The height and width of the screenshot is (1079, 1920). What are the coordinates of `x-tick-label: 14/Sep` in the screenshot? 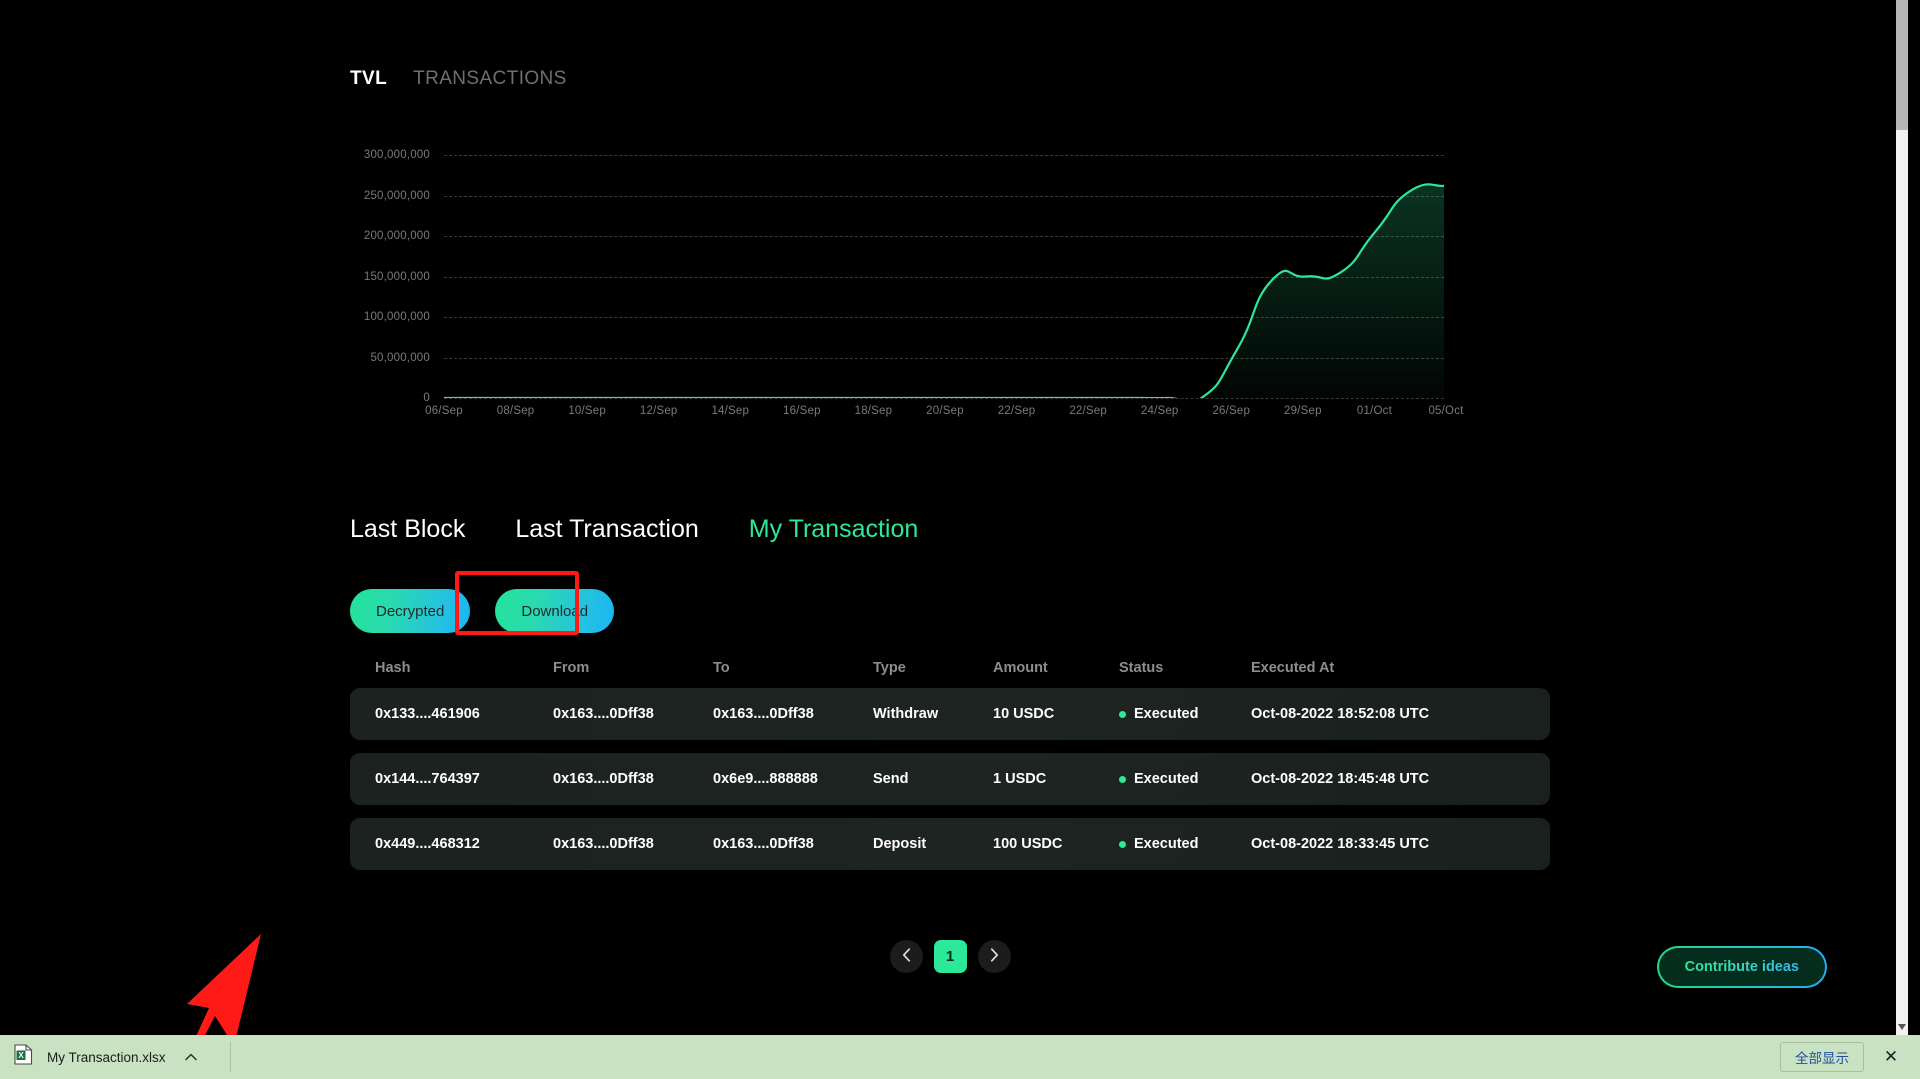 It's located at (730, 411).